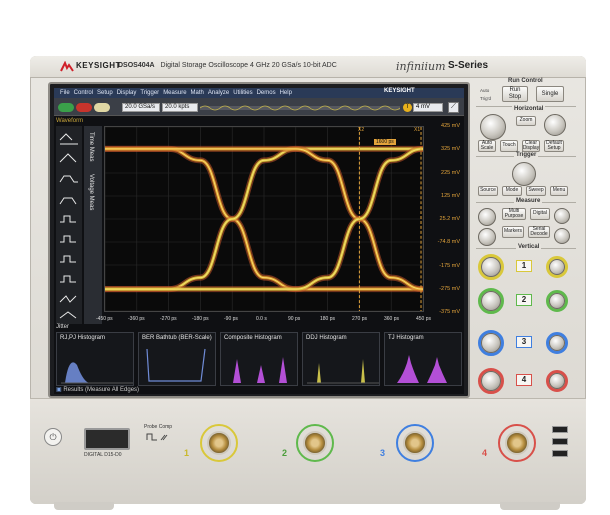 The image size is (610, 515). Describe the element at coordinates (136, 65) in the screenshot. I see `model-number: DSOS404A` at that location.